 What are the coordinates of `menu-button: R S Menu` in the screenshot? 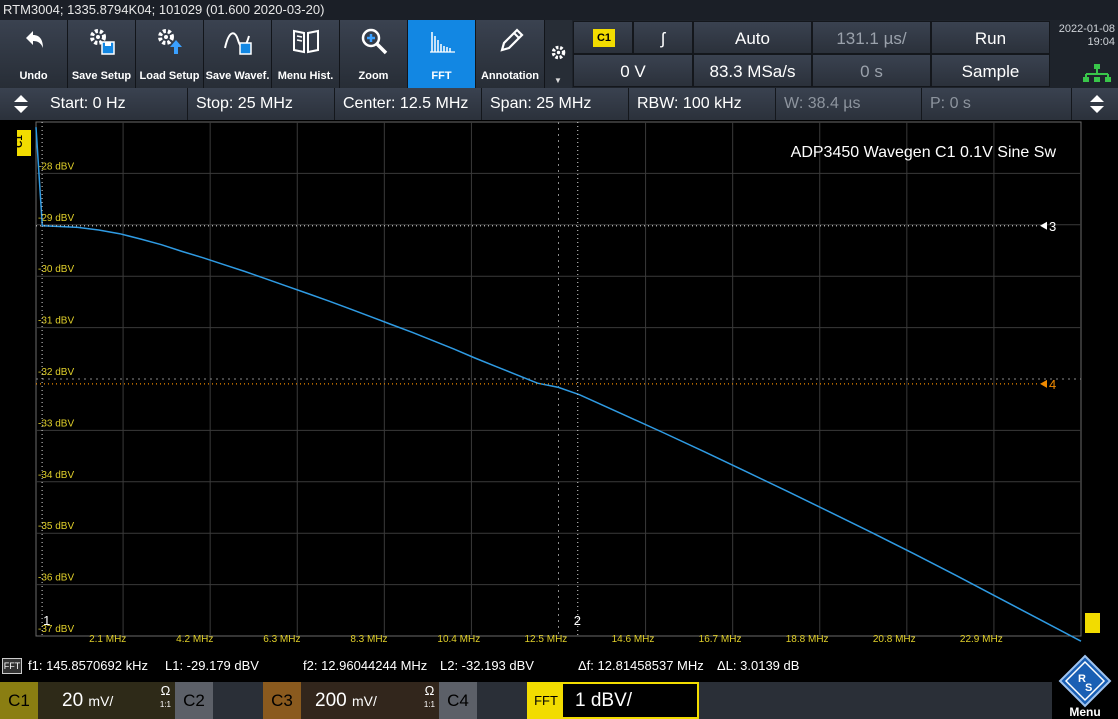 It's located at (1085, 683).